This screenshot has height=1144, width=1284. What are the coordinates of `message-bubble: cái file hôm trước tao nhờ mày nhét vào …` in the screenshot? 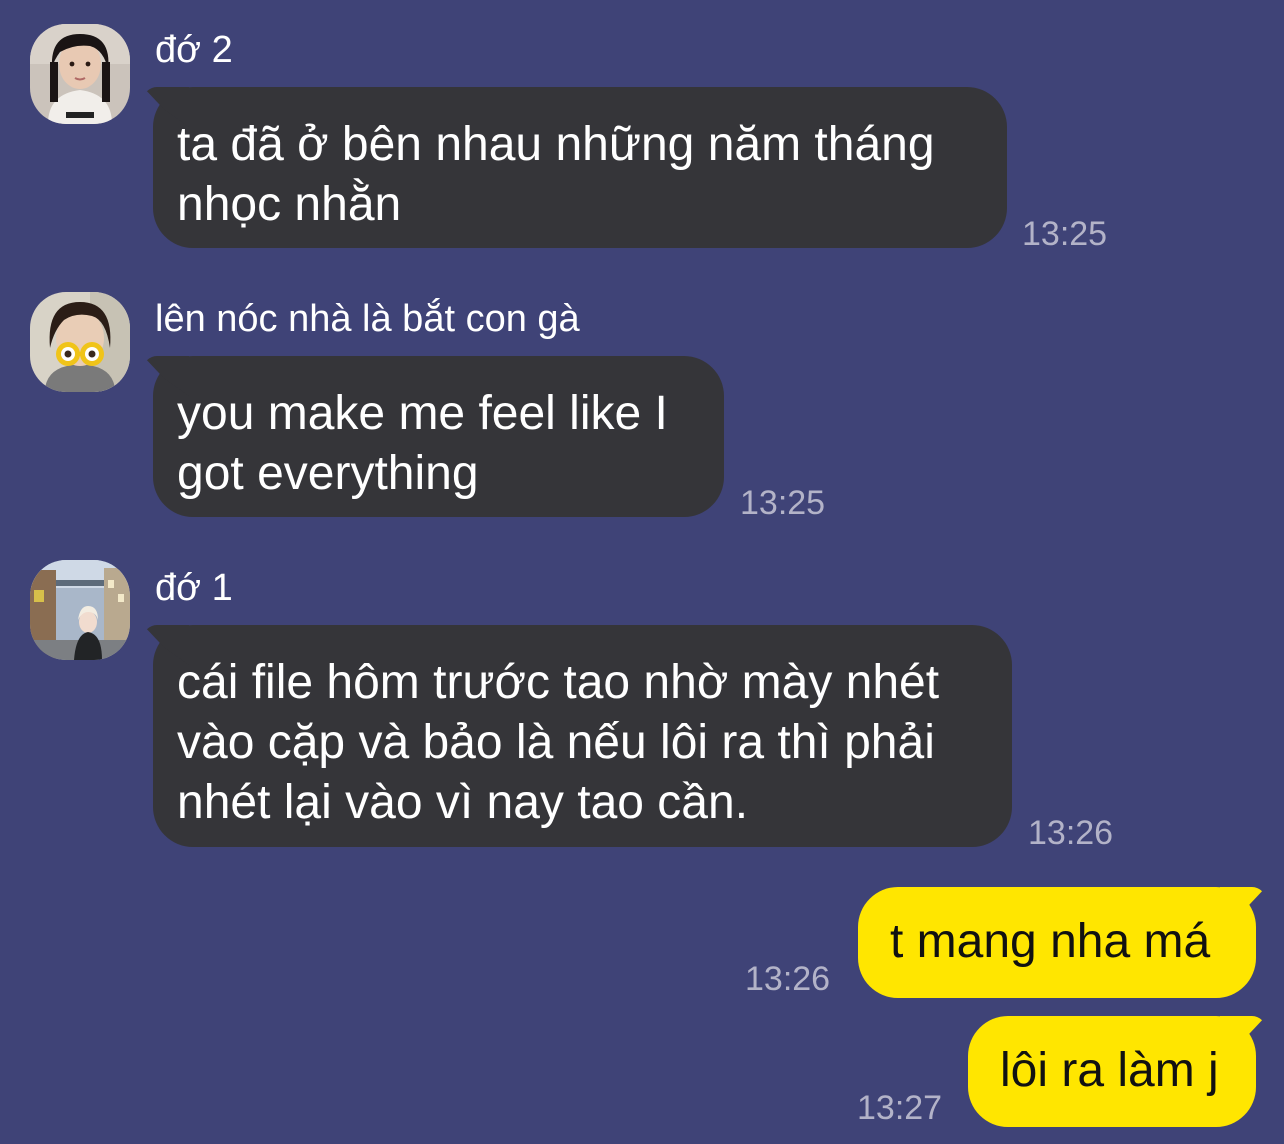 It's located at (582, 736).